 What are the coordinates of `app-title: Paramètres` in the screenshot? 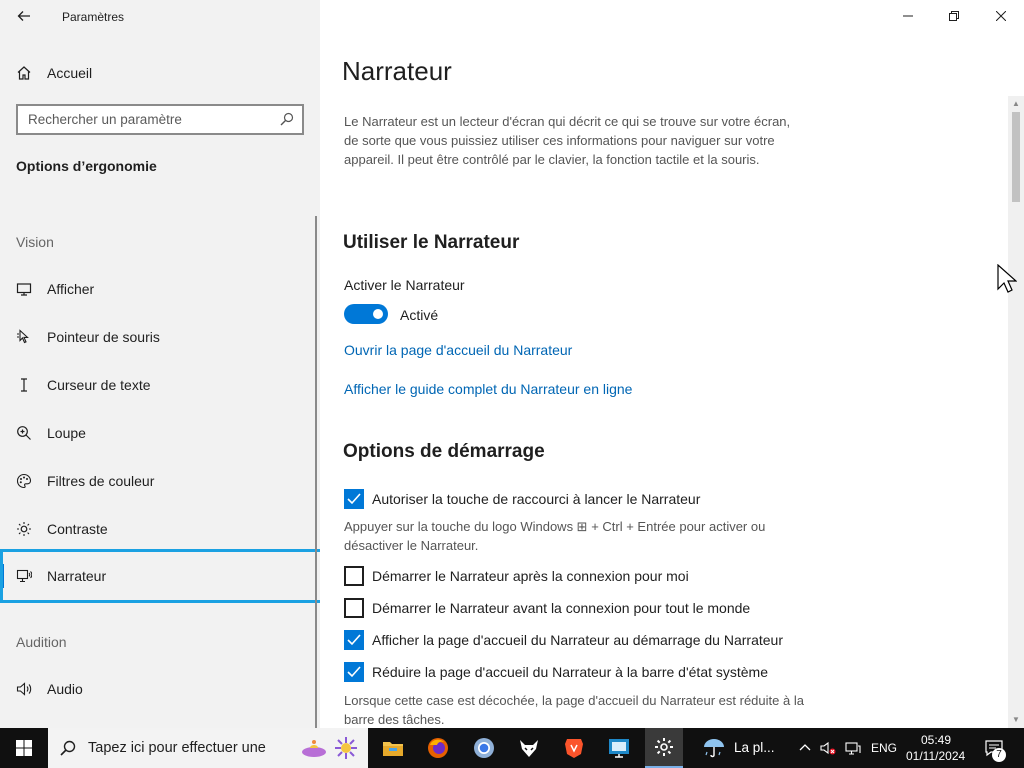 It's located at (93, 17).